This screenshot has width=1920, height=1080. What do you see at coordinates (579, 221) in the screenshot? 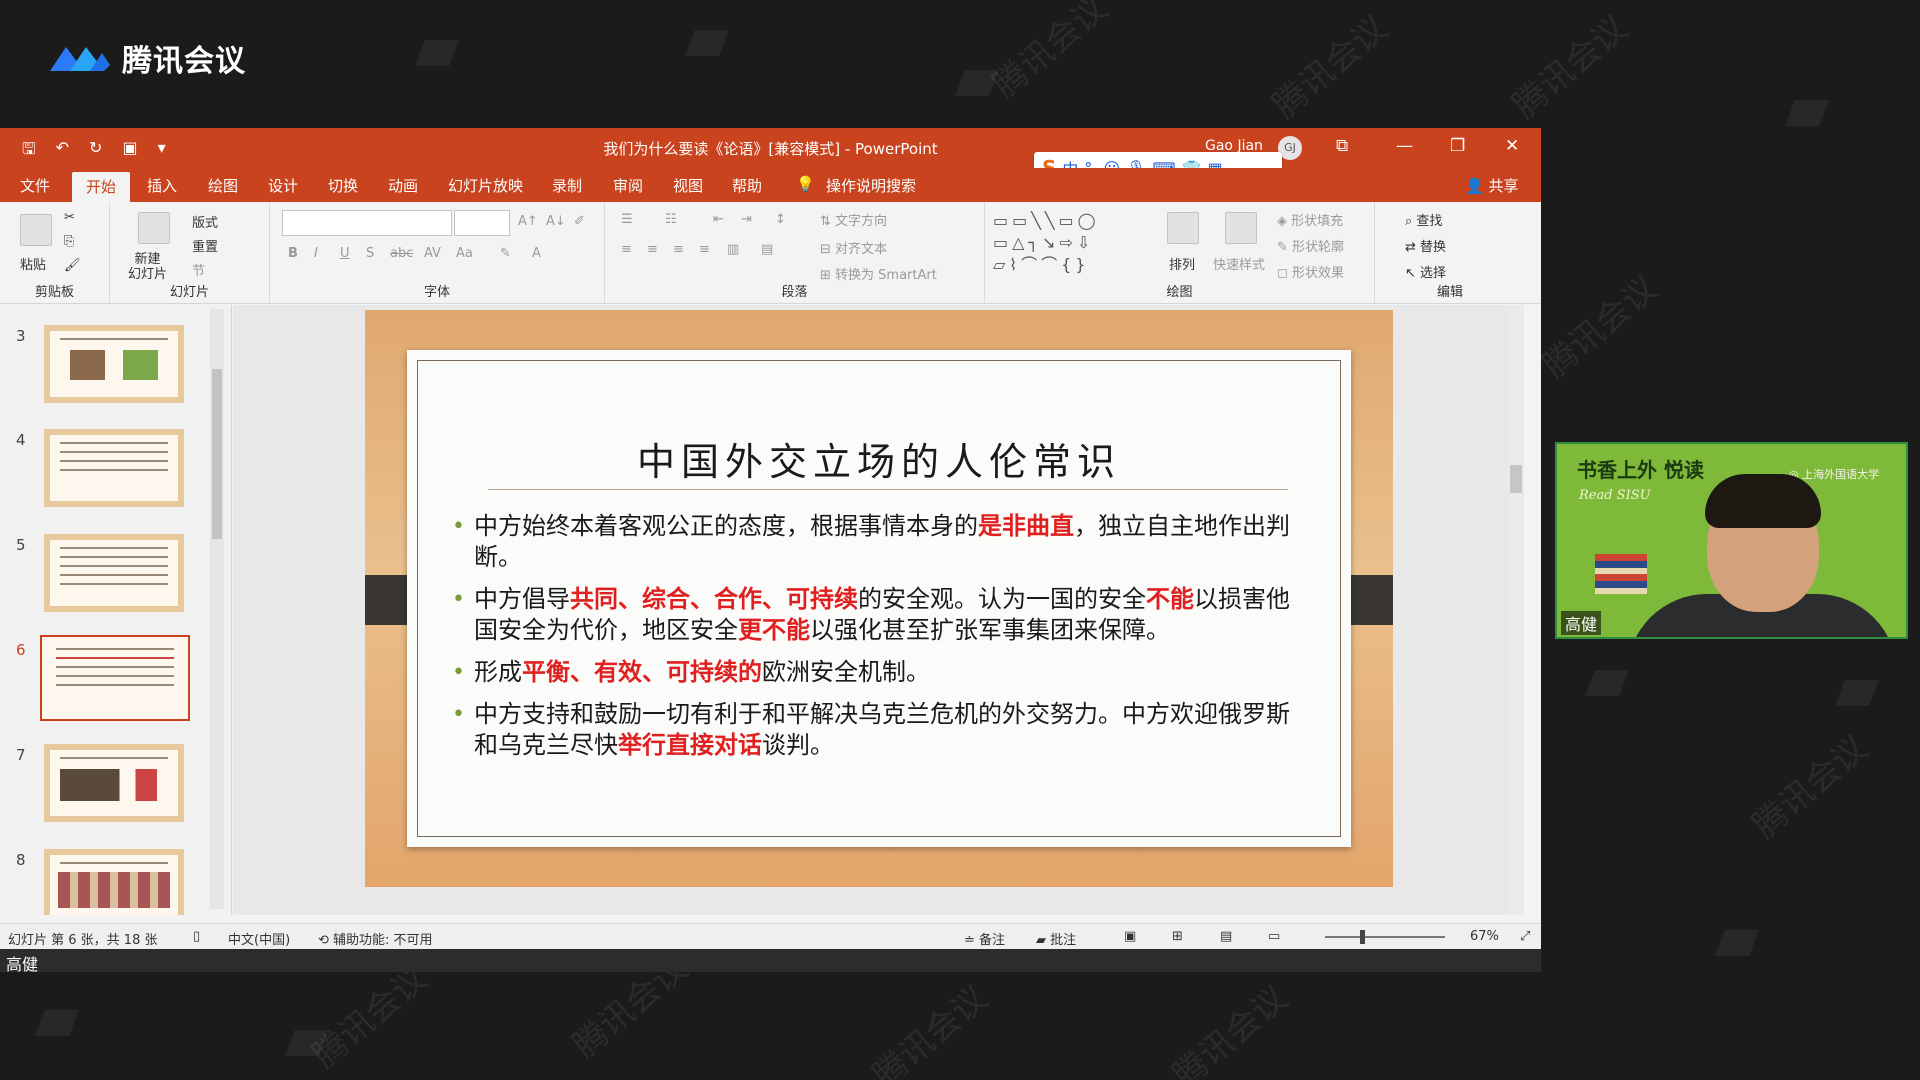
I see `clear-format-icon: ✐` at bounding box center [579, 221].